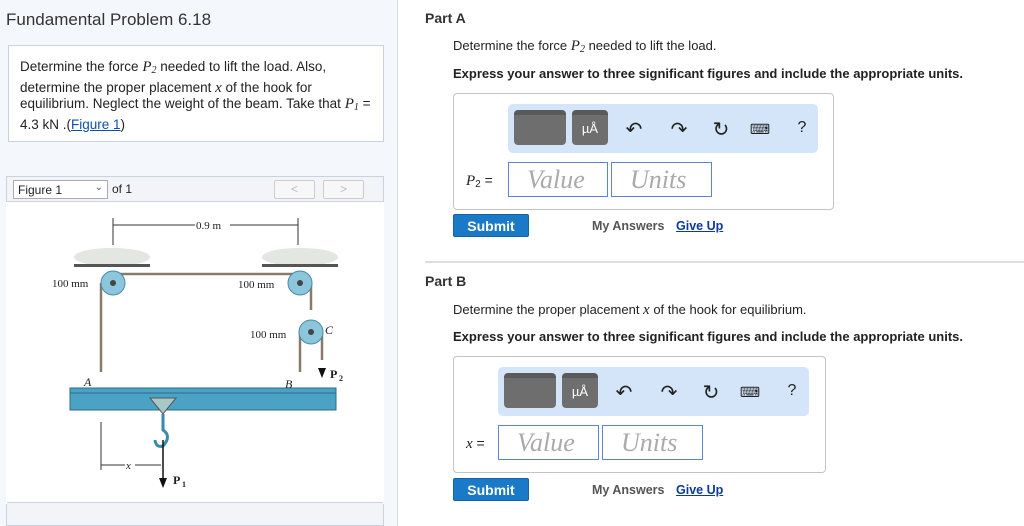 The height and width of the screenshot is (526, 1024). Describe the element at coordinates (122, 189) in the screenshot. I see `figure-count: of 1` at that location.